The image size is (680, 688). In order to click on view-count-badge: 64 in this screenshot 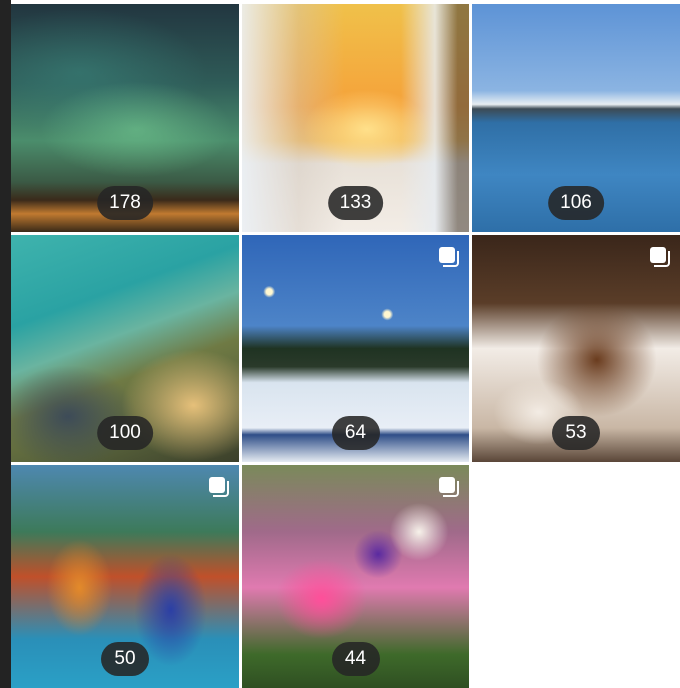, I will do `click(355, 433)`.